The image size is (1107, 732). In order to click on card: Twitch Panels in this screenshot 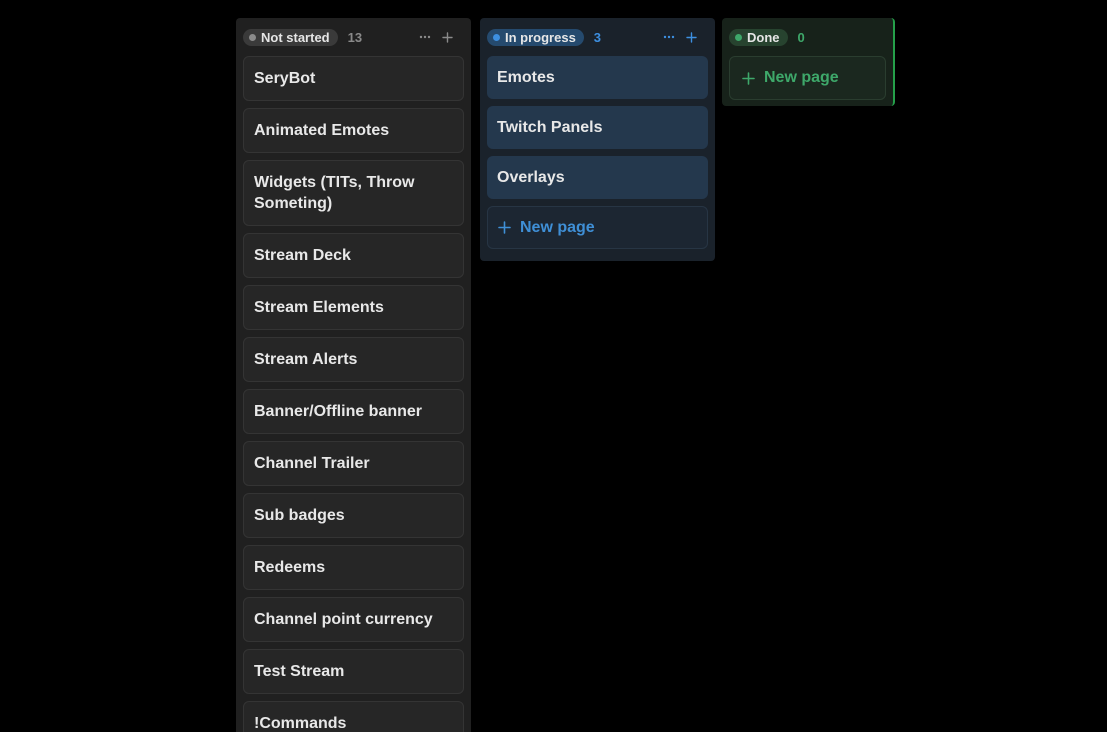, I will do `click(597, 127)`.